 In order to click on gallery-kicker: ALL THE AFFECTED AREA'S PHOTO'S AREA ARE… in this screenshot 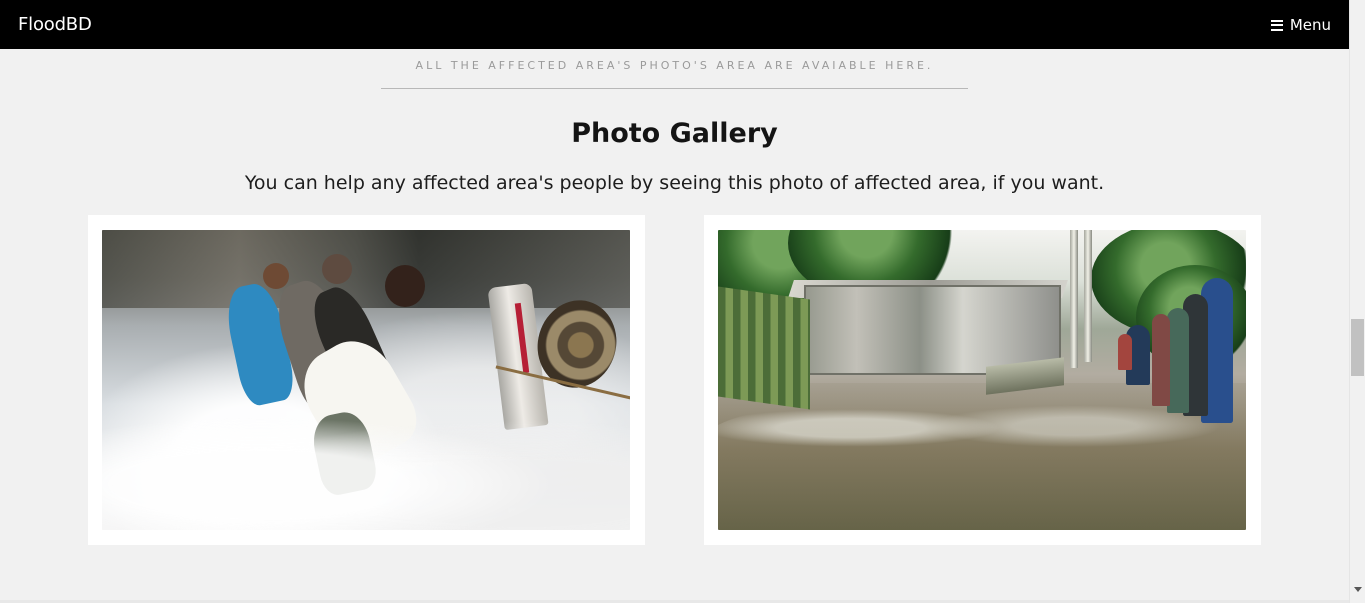, I will do `click(674, 65)`.